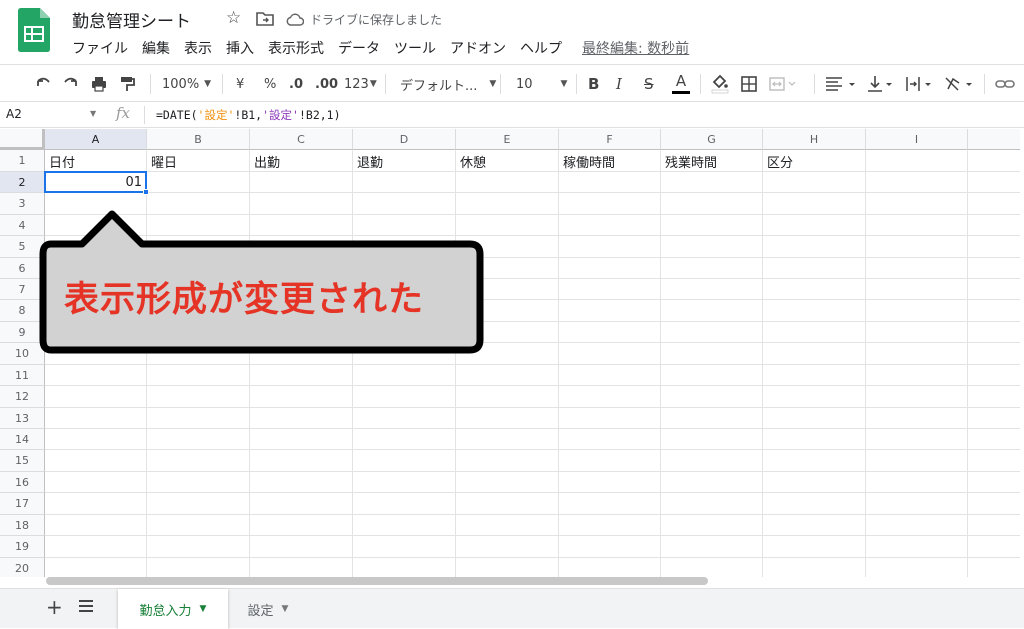  I want to click on document-title: 勤怠管理シート, so click(131, 19).